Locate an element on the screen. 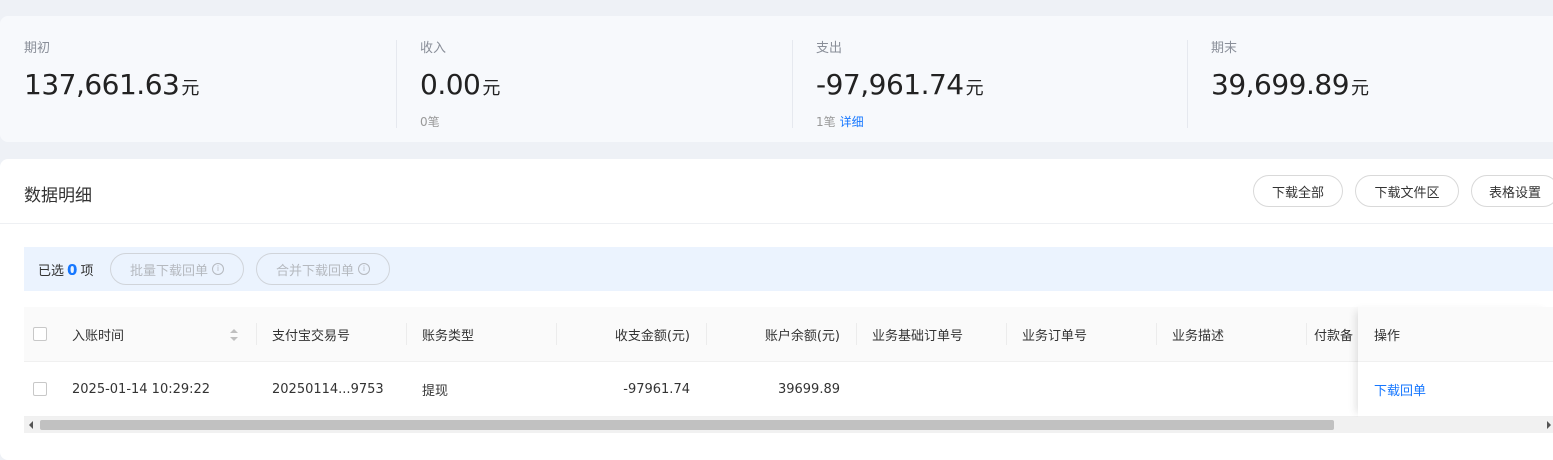 This screenshot has height=460, width=1553. cell-payer-note is located at coordinates (1336, 389).